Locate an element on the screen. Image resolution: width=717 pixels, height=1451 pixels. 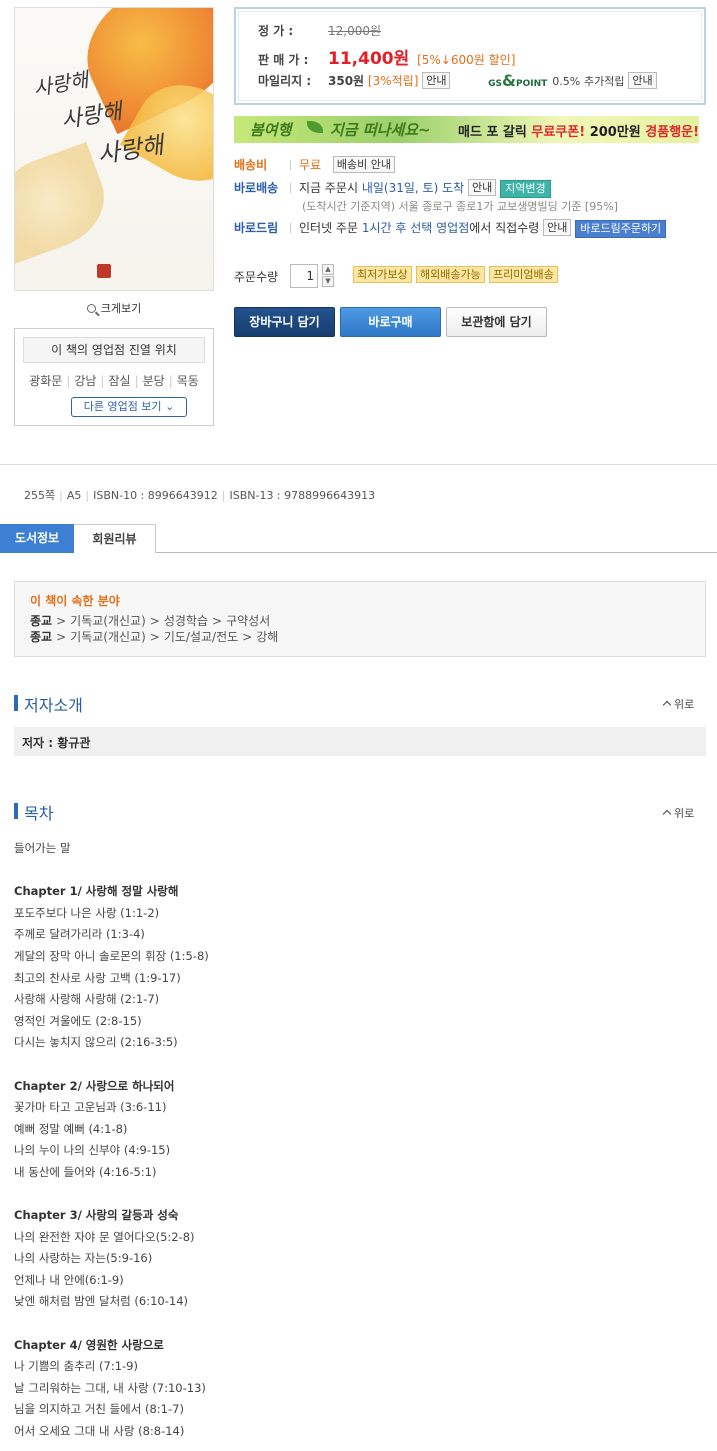
discount-text: [5%↓600원 할인] is located at coordinates (466, 60).